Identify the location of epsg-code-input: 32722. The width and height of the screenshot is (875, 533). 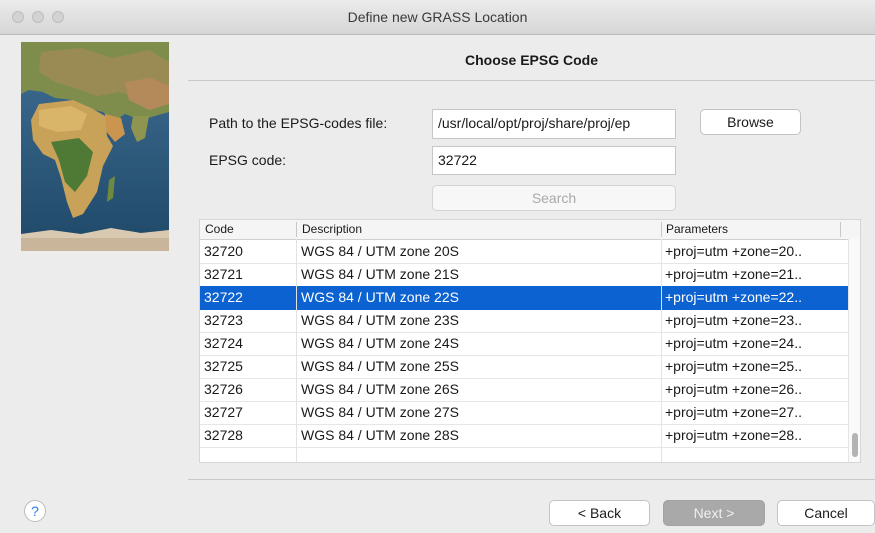
(554, 160).